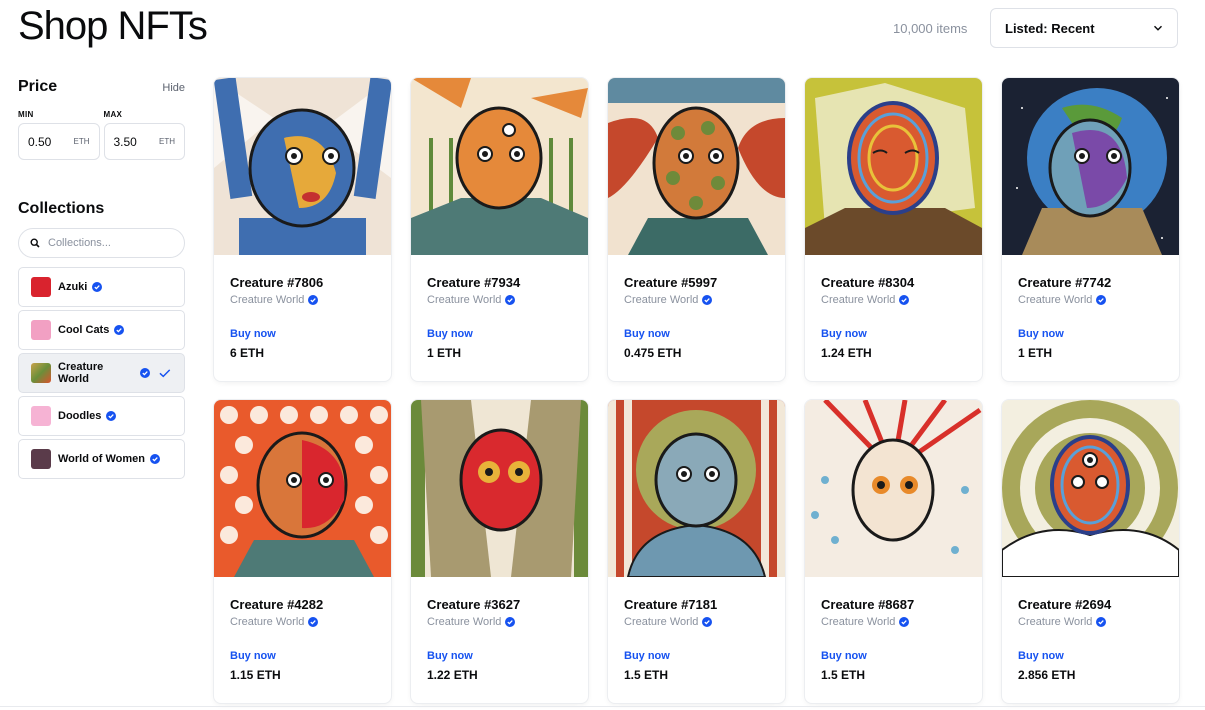 The width and height of the screenshot is (1205, 710). What do you see at coordinates (101, 87) in the screenshot?
I see `price-header: Price Hide` at bounding box center [101, 87].